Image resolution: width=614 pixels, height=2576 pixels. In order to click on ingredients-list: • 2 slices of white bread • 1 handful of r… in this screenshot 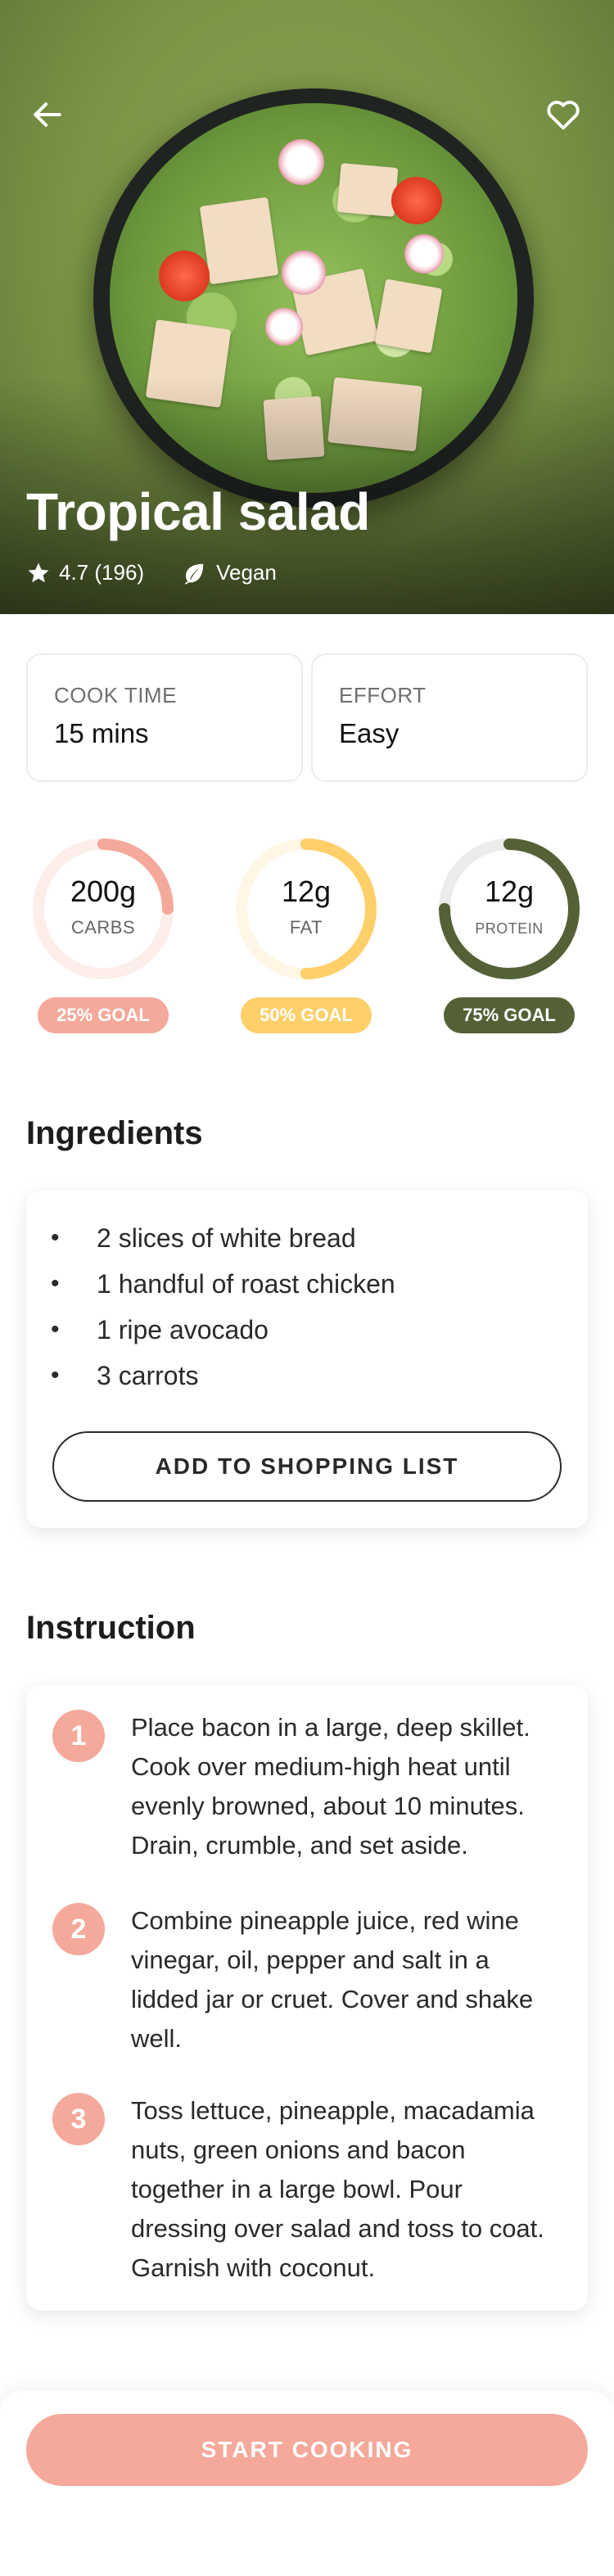, I will do `click(223, 1307)`.